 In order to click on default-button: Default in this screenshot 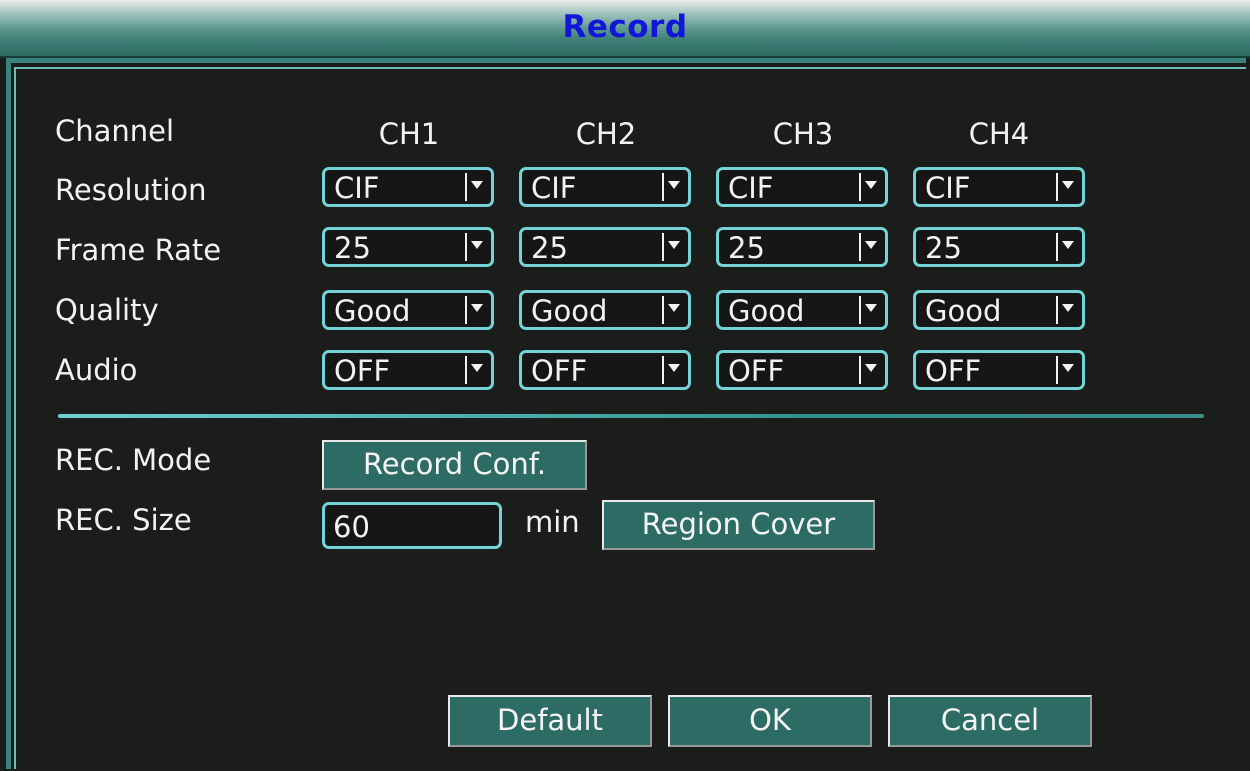, I will do `click(550, 721)`.